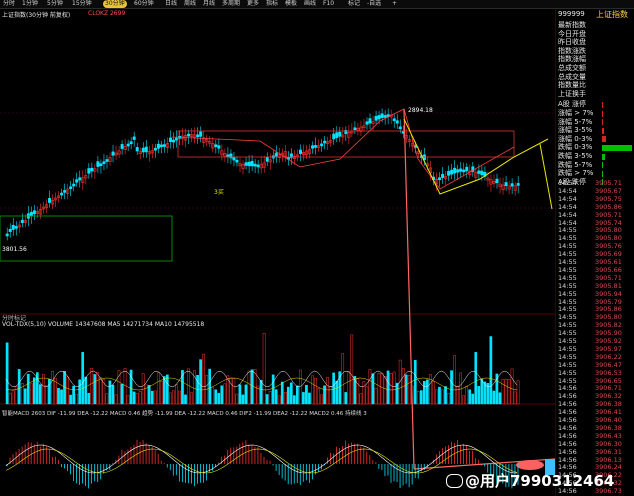 This screenshot has height=496, width=634. Describe the element at coordinates (55, 4) in the screenshot. I see `toolbar-item-2: 5分钟` at that location.